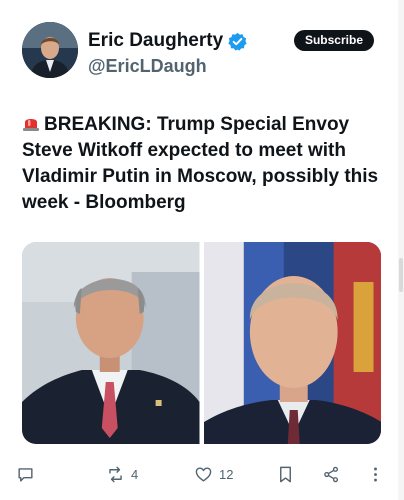  What do you see at coordinates (401, 250) in the screenshot?
I see `scrollbar` at bounding box center [401, 250].